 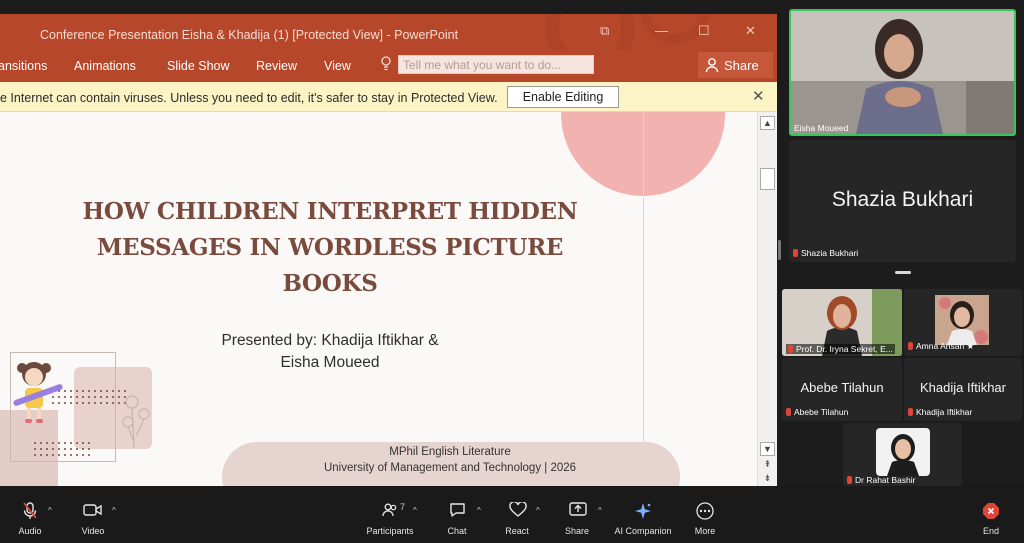 I want to click on more-label: More, so click(x=705, y=531).